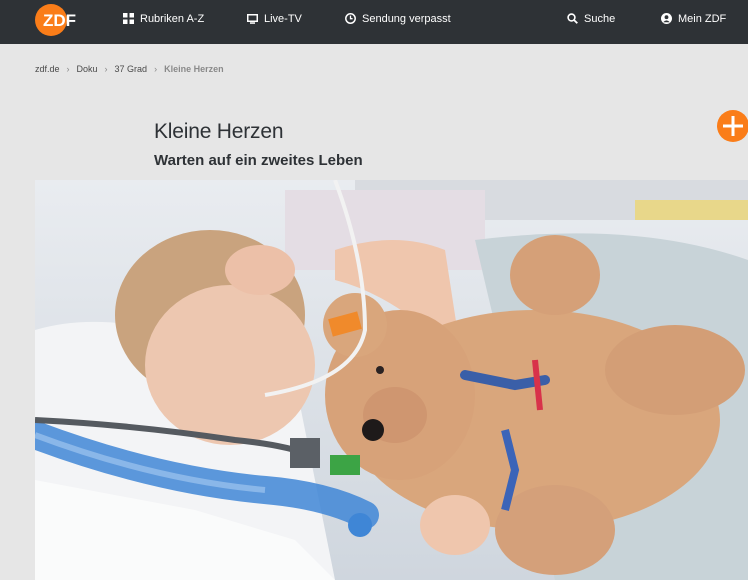 The image size is (748, 580). I want to click on page-title: Kleine Herzen, so click(219, 131).